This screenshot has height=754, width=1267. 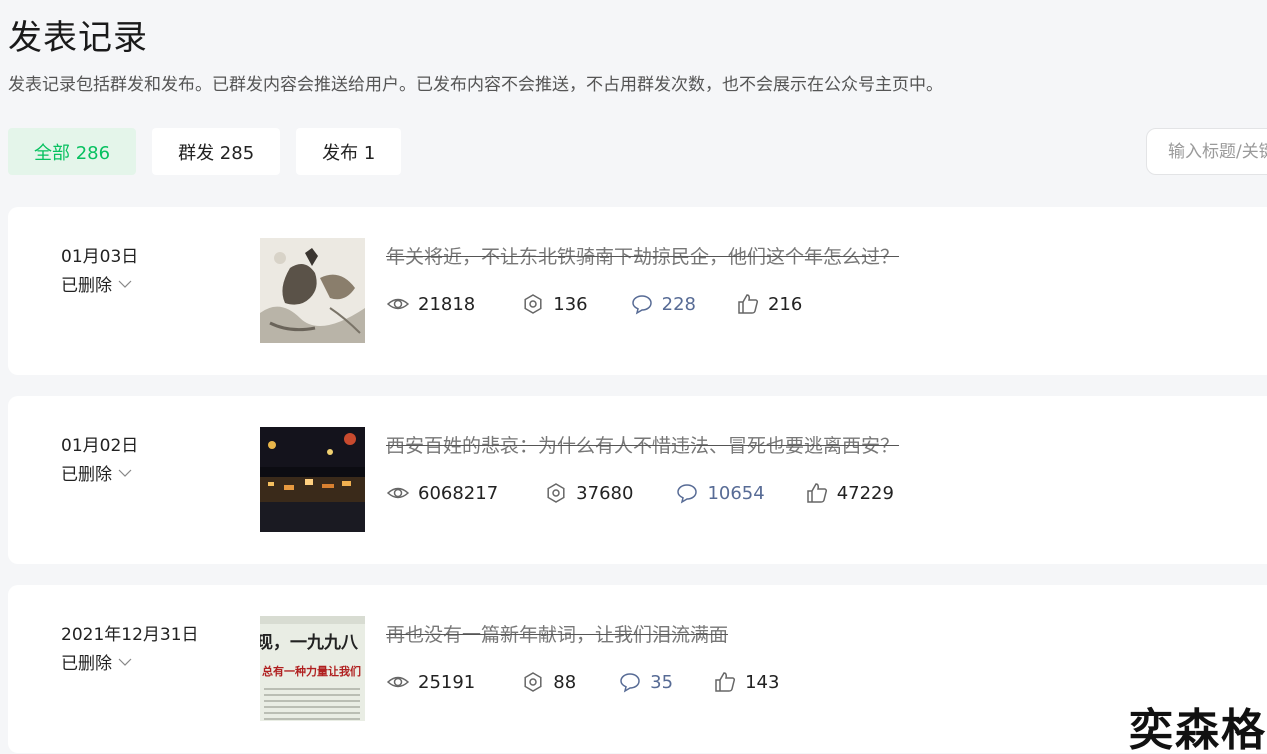 I want to click on views-stat: 21818, so click(x=430, y=304).